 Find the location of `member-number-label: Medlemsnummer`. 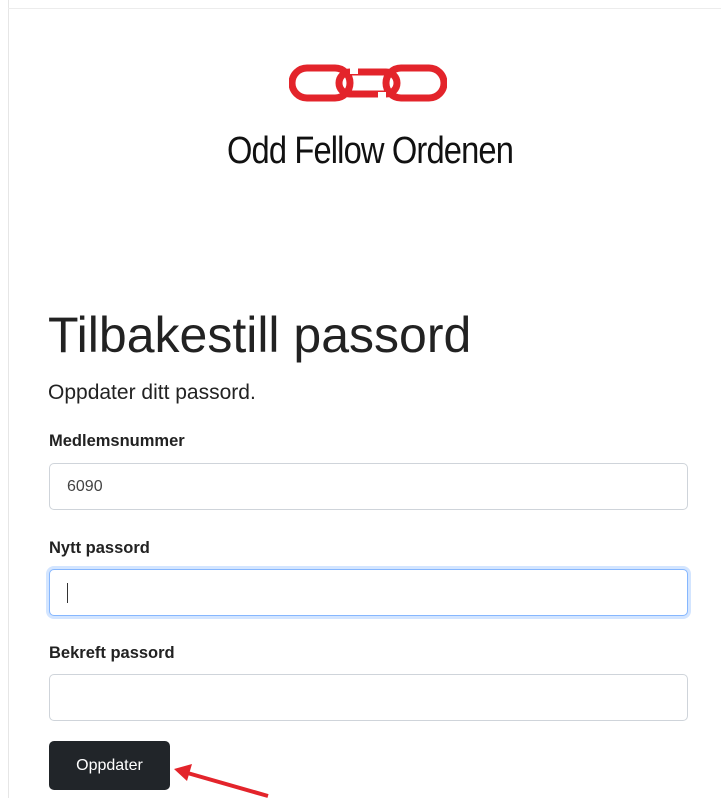

member-number-label: Medlemsnummer is located at coordinates (117, 441).